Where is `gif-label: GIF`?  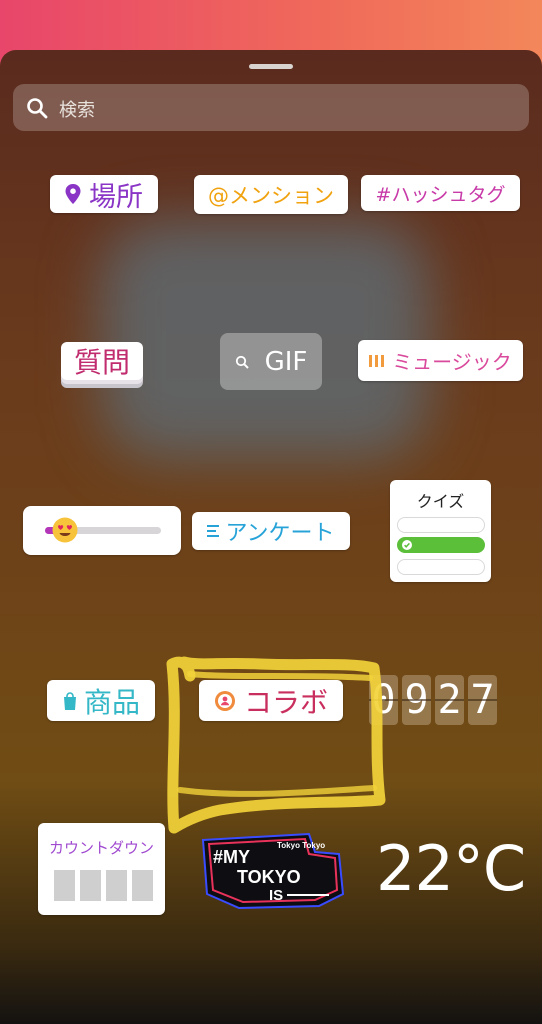 gif-label: GIF is located at coordinates (286, 361).